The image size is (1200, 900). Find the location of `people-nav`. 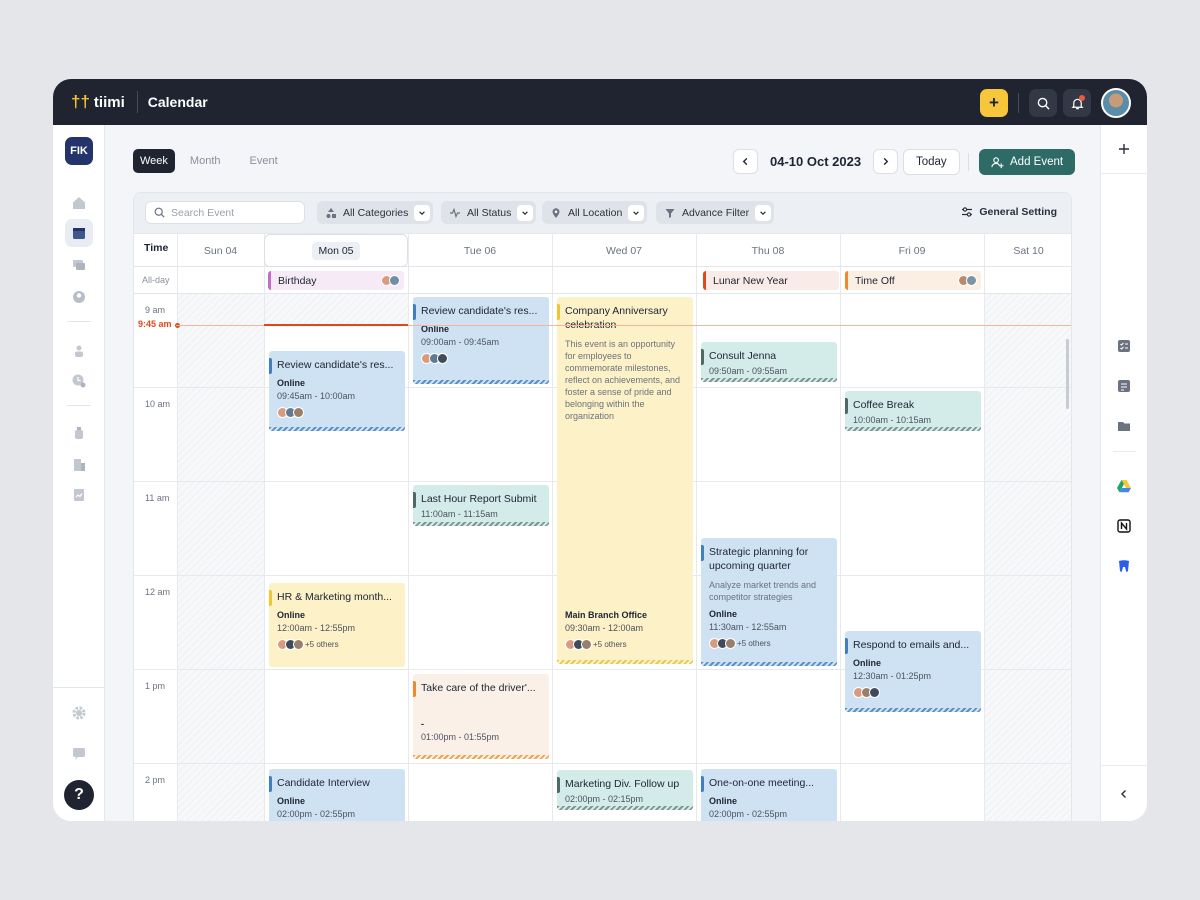

people-nav is located at coordinates (79, 297).